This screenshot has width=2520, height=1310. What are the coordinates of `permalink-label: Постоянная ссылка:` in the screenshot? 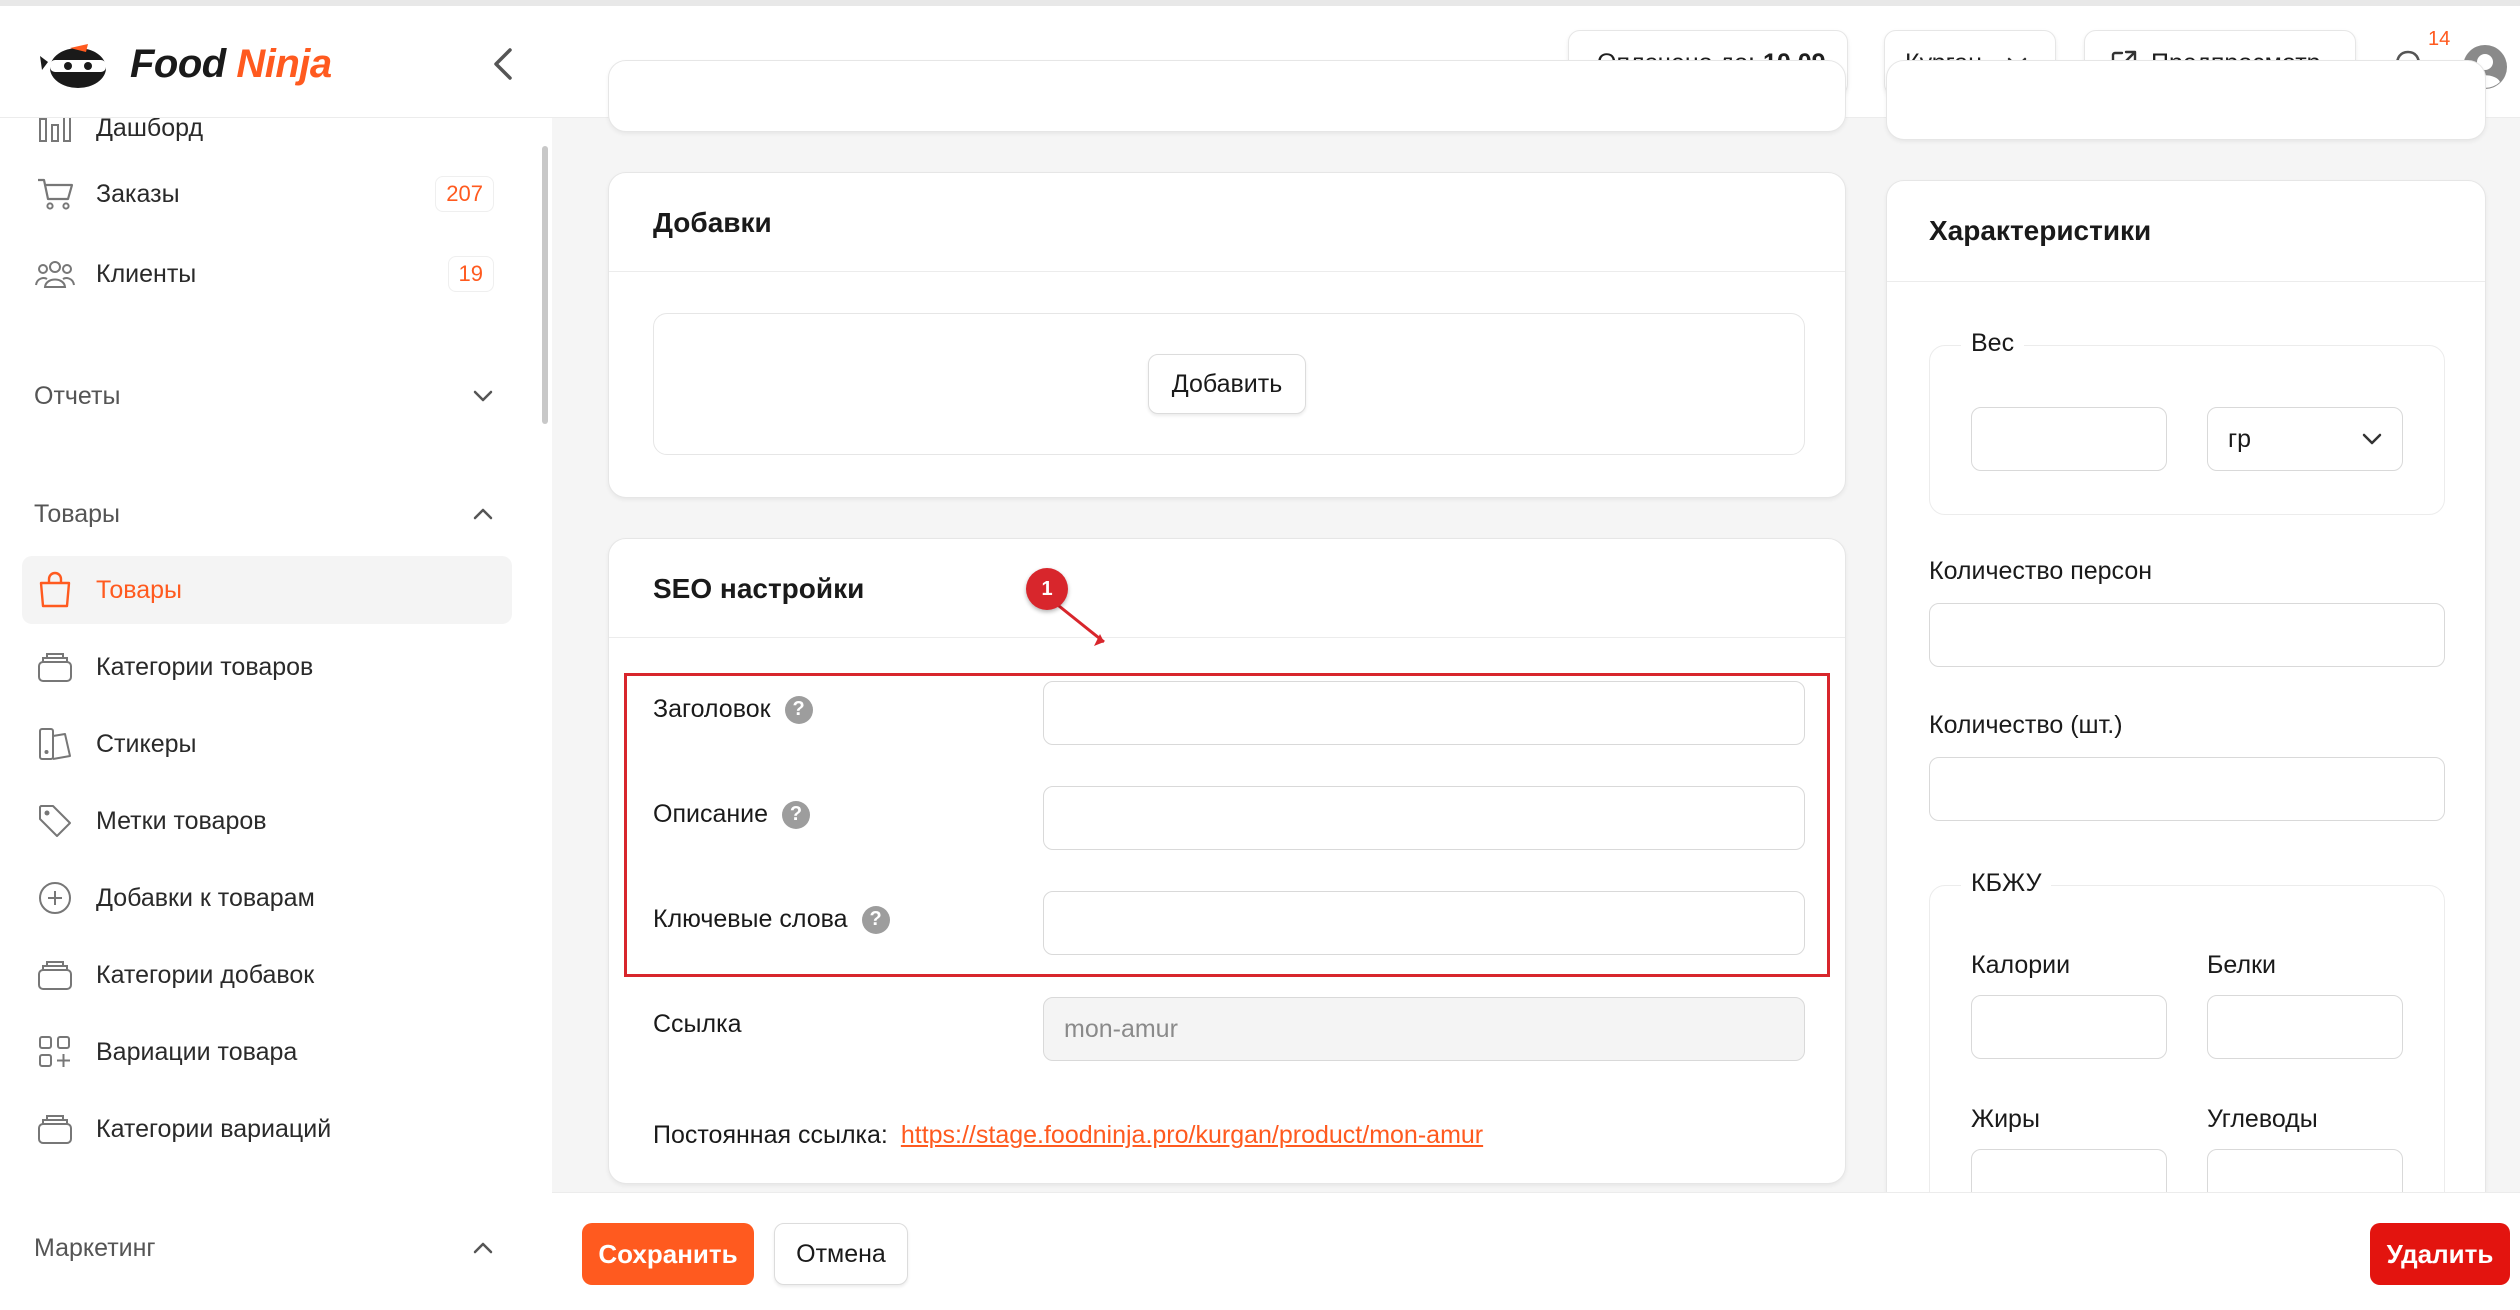 It's located at (770, 1135).